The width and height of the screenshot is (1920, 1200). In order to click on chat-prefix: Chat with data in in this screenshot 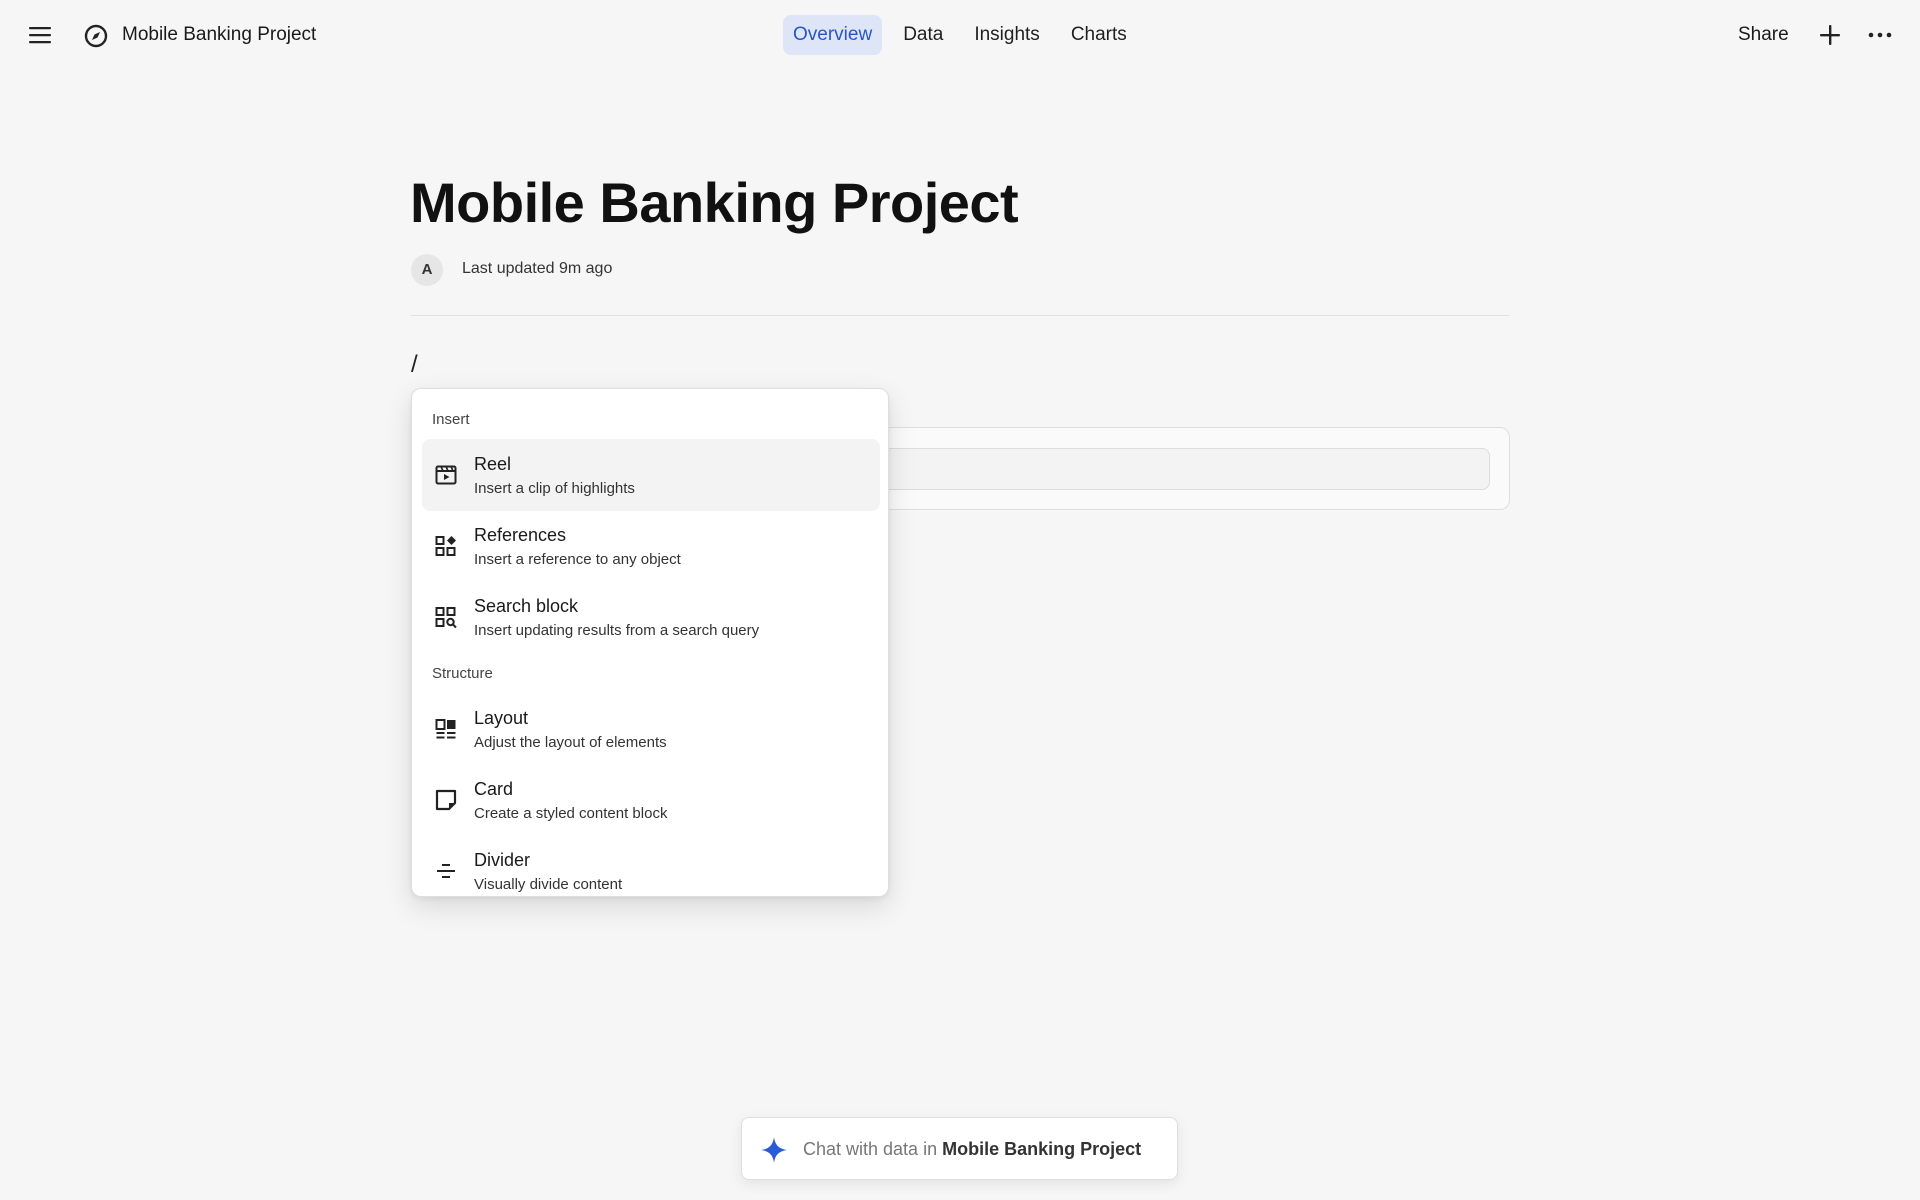, I will do `click(870, 1149)`.